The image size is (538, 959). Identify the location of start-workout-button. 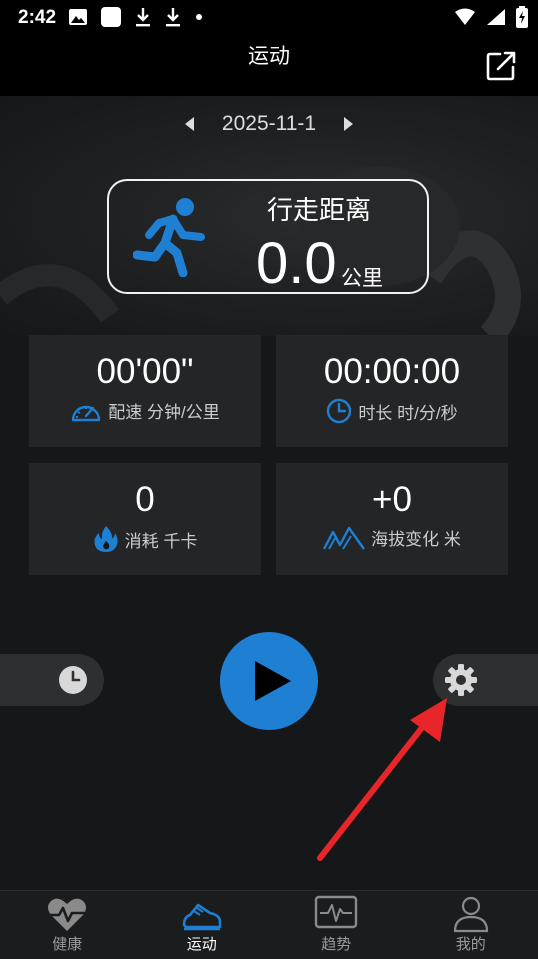
(269, 681).